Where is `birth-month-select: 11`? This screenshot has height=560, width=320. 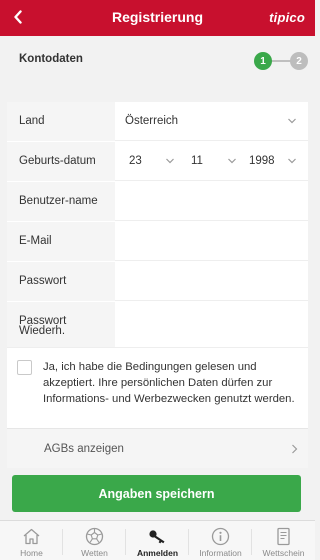
birth-month-select: 11 is located at coordinates (210, 161).